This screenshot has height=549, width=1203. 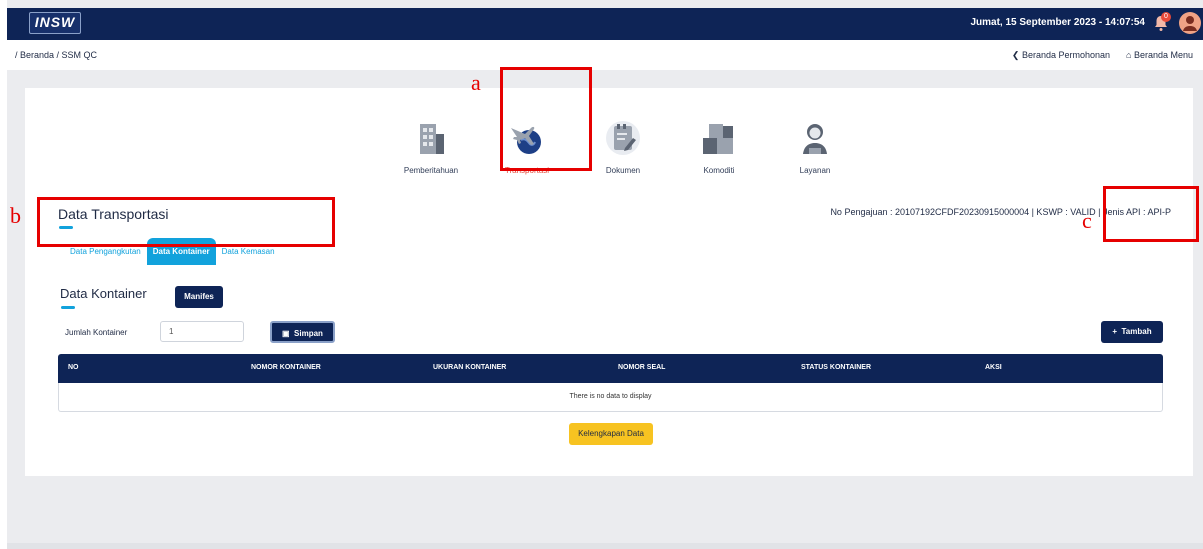 What do you see at coordinates (476, 82) in the screenshot?
I see `annotation-label-a: a` at bounding box center [476, 82].